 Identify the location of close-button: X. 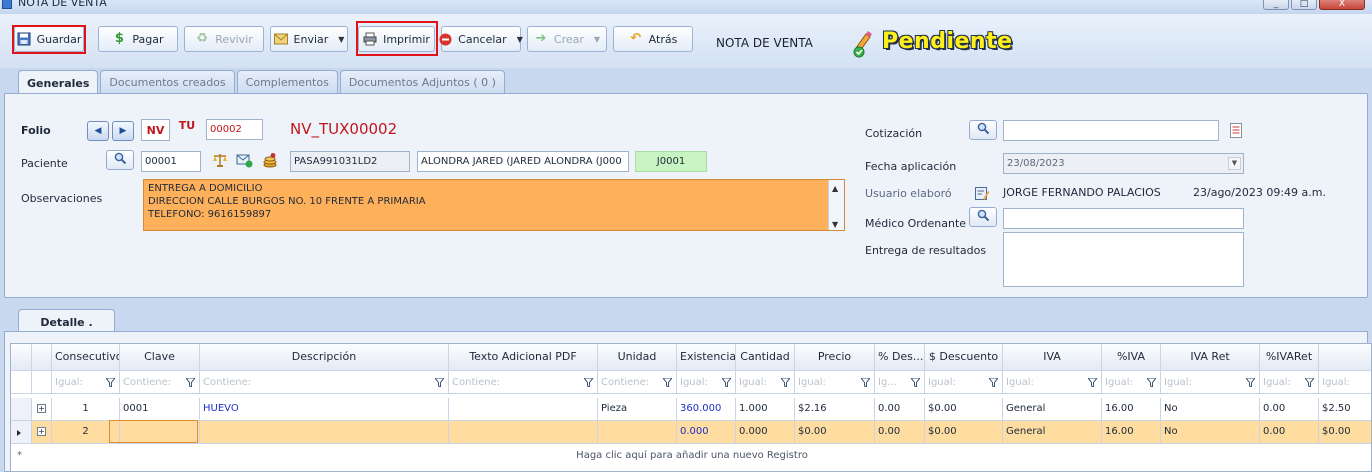
(1342, 5).